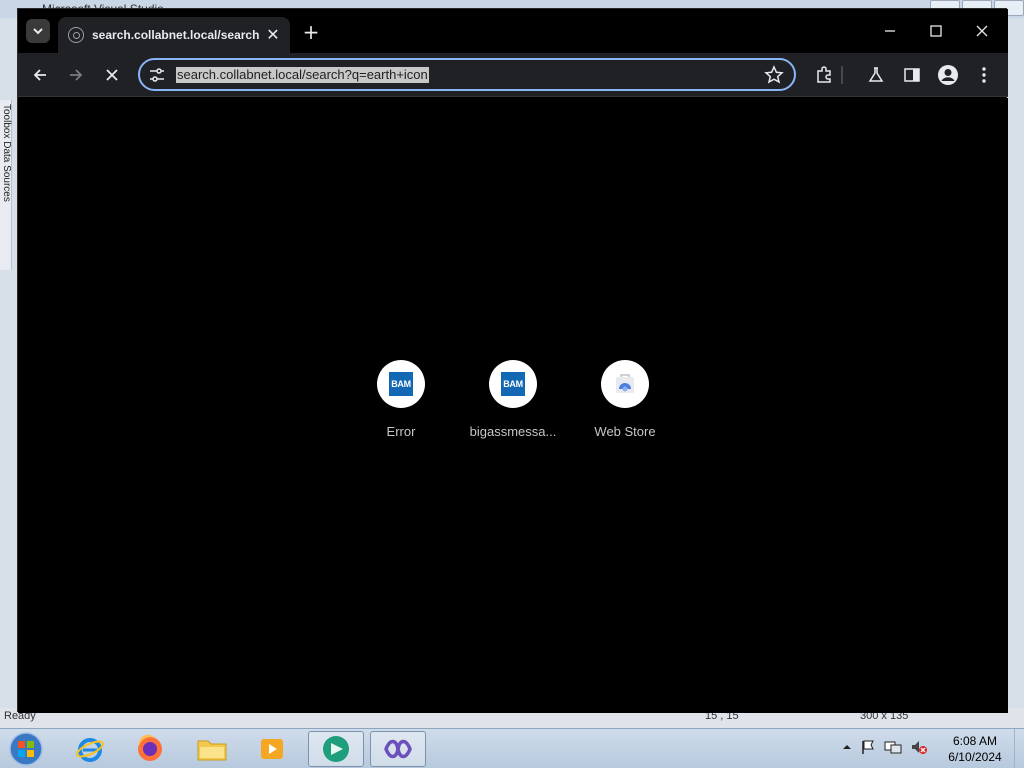  What do you see at coordinates (311, 32) in the screenshot?
I see `new-tab-button: +` at bounding box center [311, 32].